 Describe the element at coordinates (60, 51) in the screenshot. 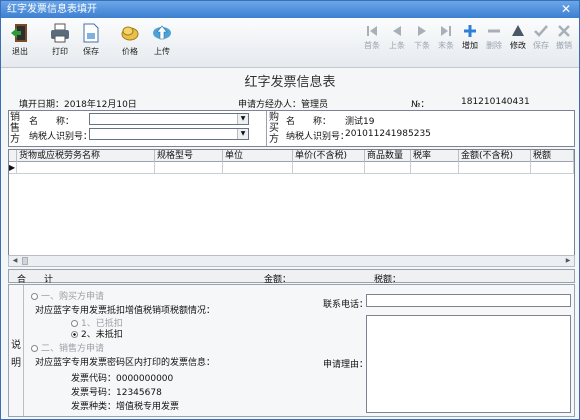

I see `print-label: 打印` at that location.